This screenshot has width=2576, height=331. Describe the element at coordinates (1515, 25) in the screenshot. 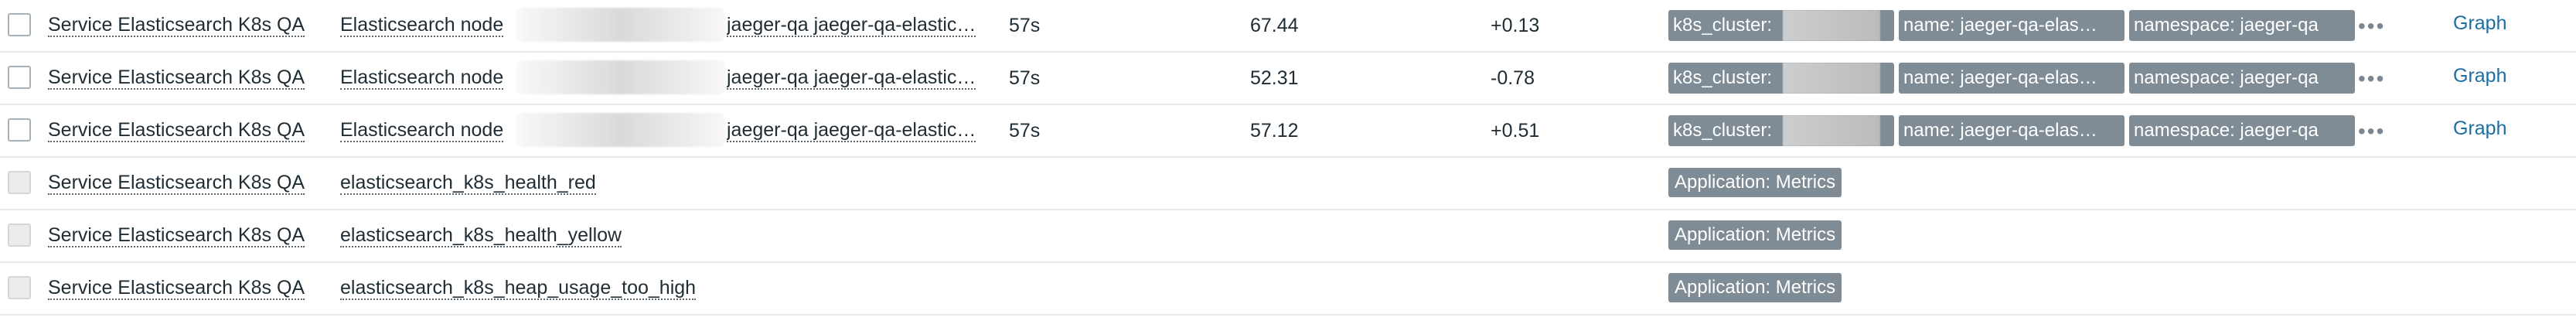

I see `change-value: +0.13` at that location.